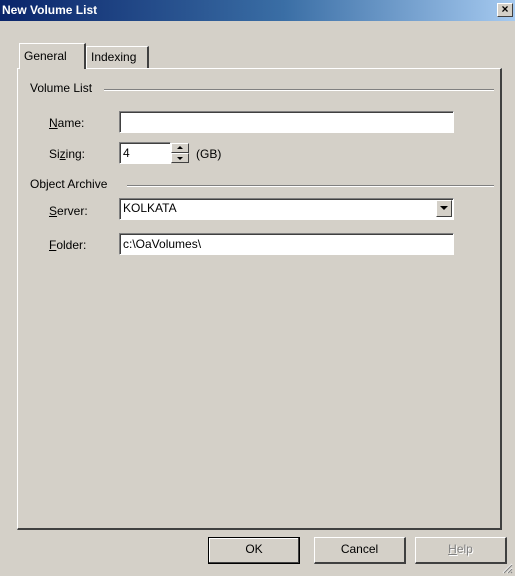 Image resolution: width=515 pixels, height=576 pixels. I want to click on folder-label: Folder:, so click(67, 245).